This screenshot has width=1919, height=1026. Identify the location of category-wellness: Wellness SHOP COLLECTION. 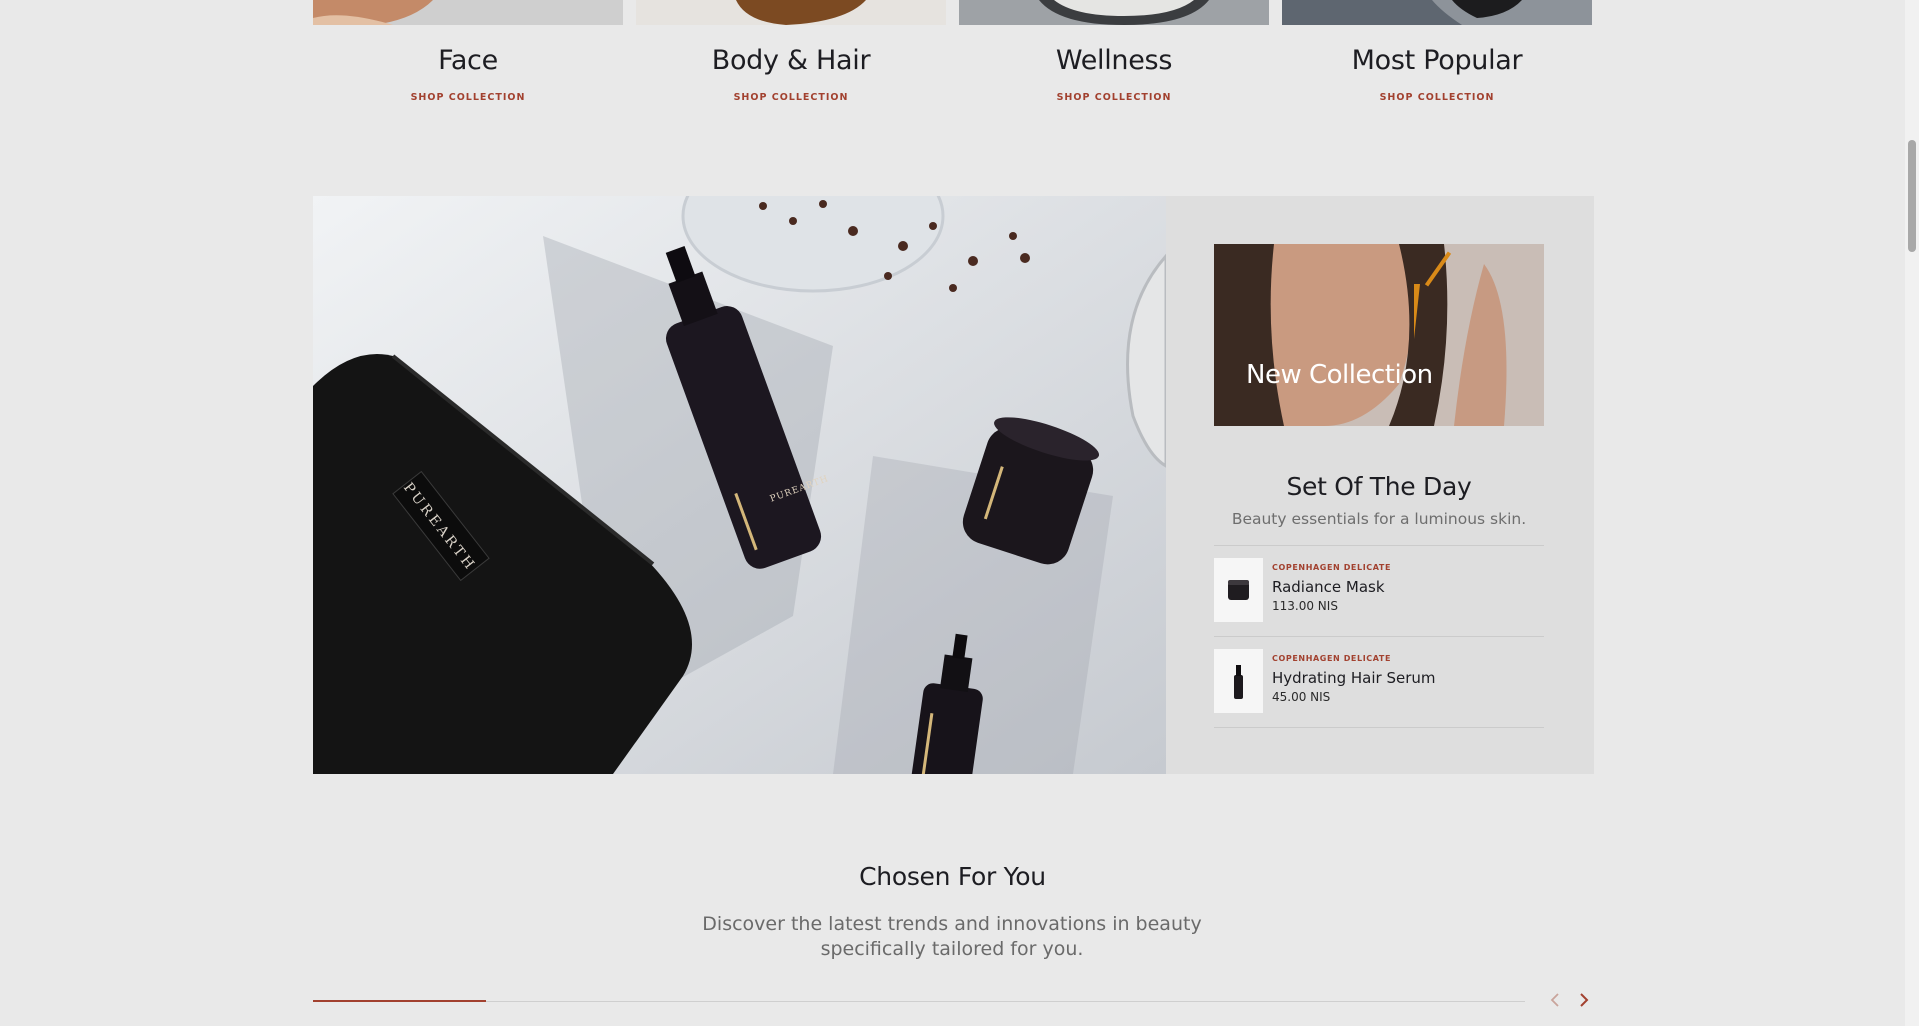
(1114, 51).